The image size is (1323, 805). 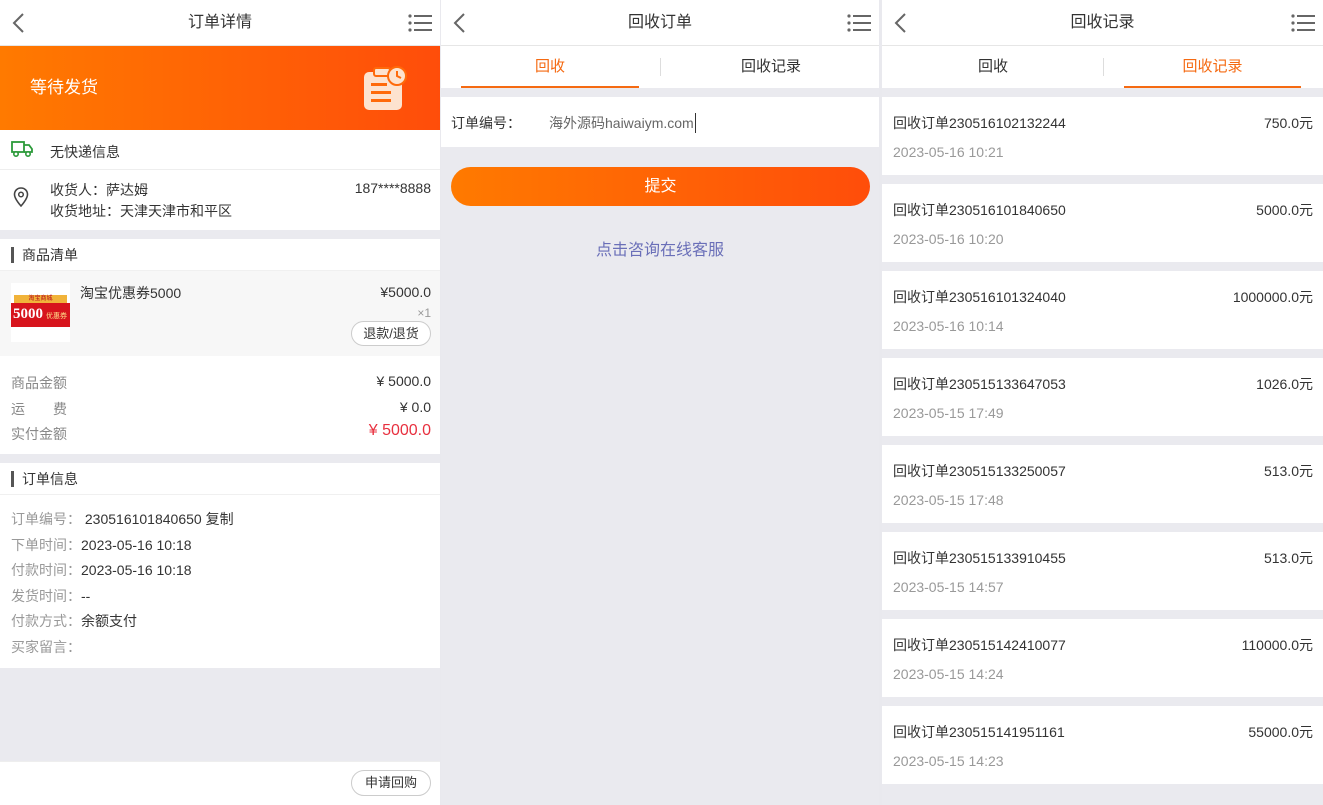 What do you see at coordinates (948, 326) in the screenshot?
I see `record-time: 2023-05-16 10:14` at bounding box center [948, 326].